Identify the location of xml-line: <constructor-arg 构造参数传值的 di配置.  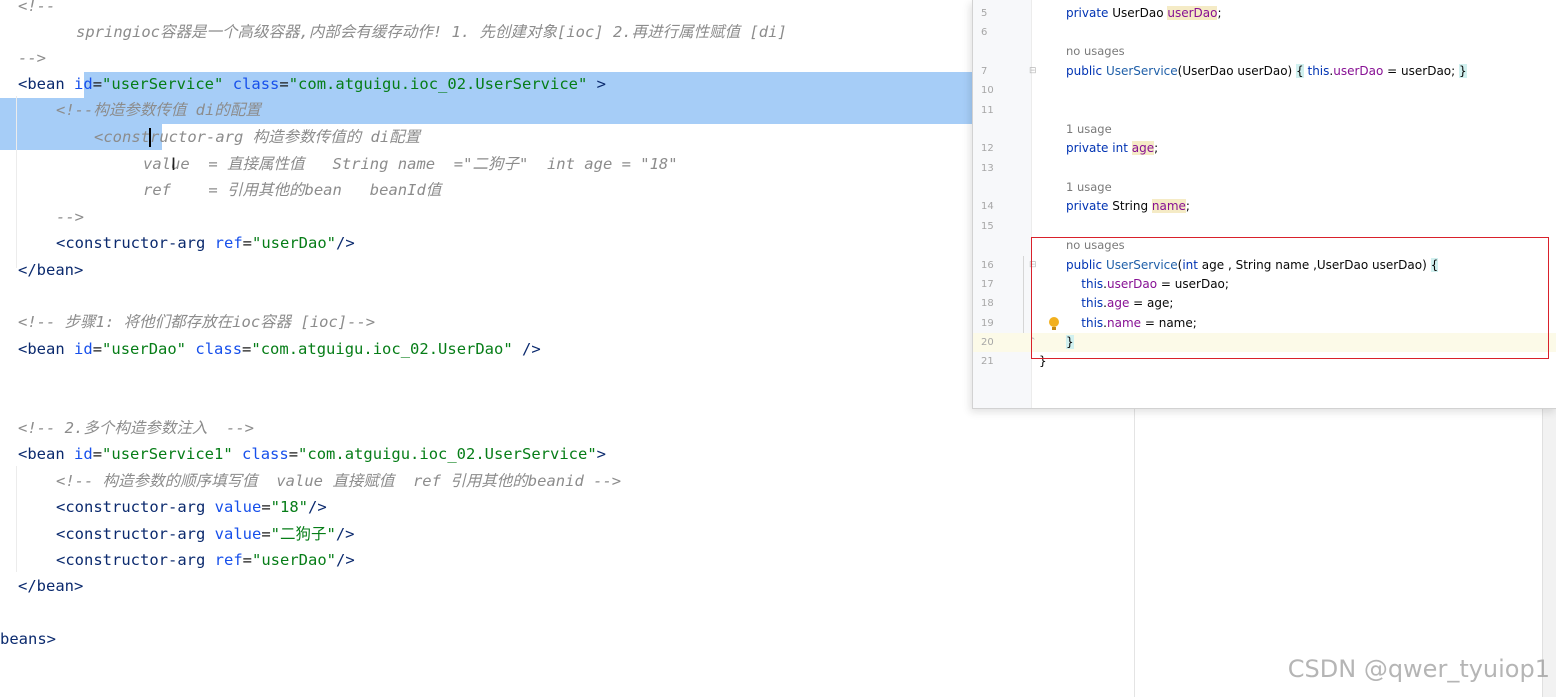
(257, 137).